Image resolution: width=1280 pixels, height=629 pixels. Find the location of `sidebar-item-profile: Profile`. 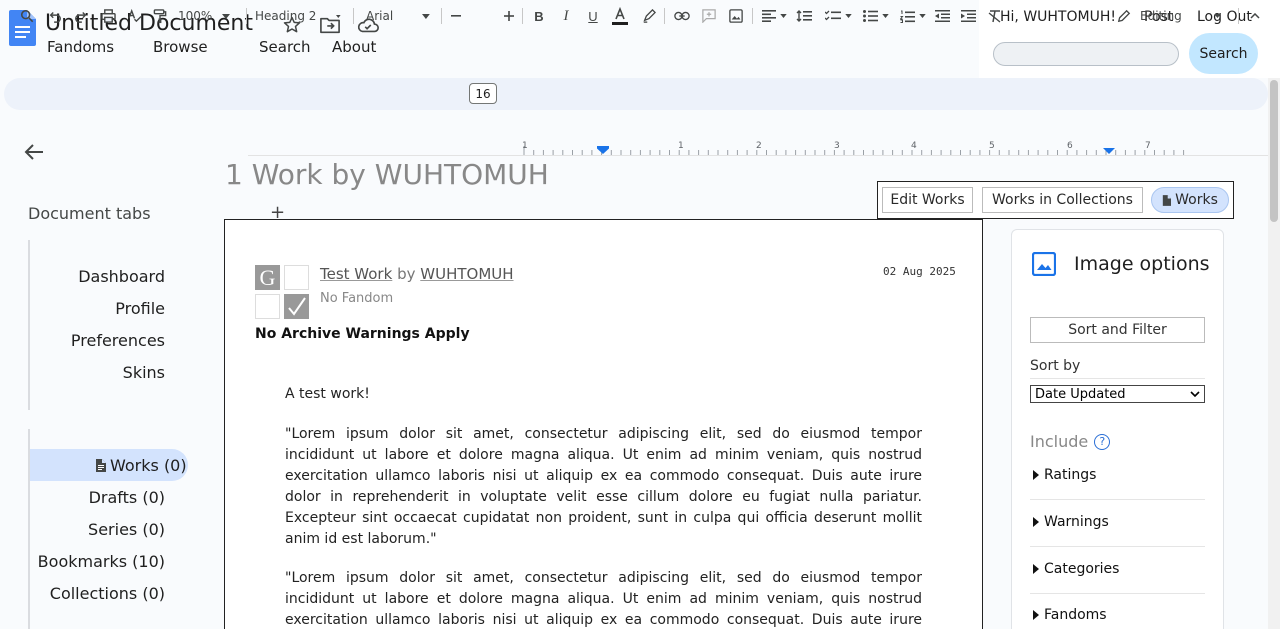

sidebar-item-profile: Profile is located at coordinates (140, 308).